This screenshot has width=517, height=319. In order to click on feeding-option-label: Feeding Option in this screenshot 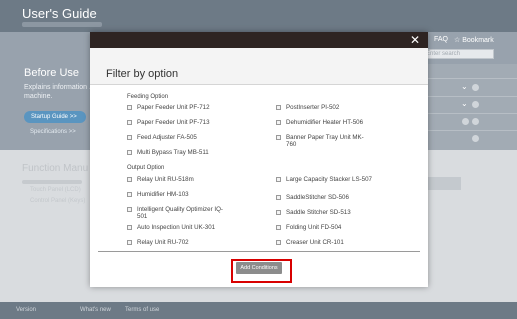, I will do `click(148, 97)`.